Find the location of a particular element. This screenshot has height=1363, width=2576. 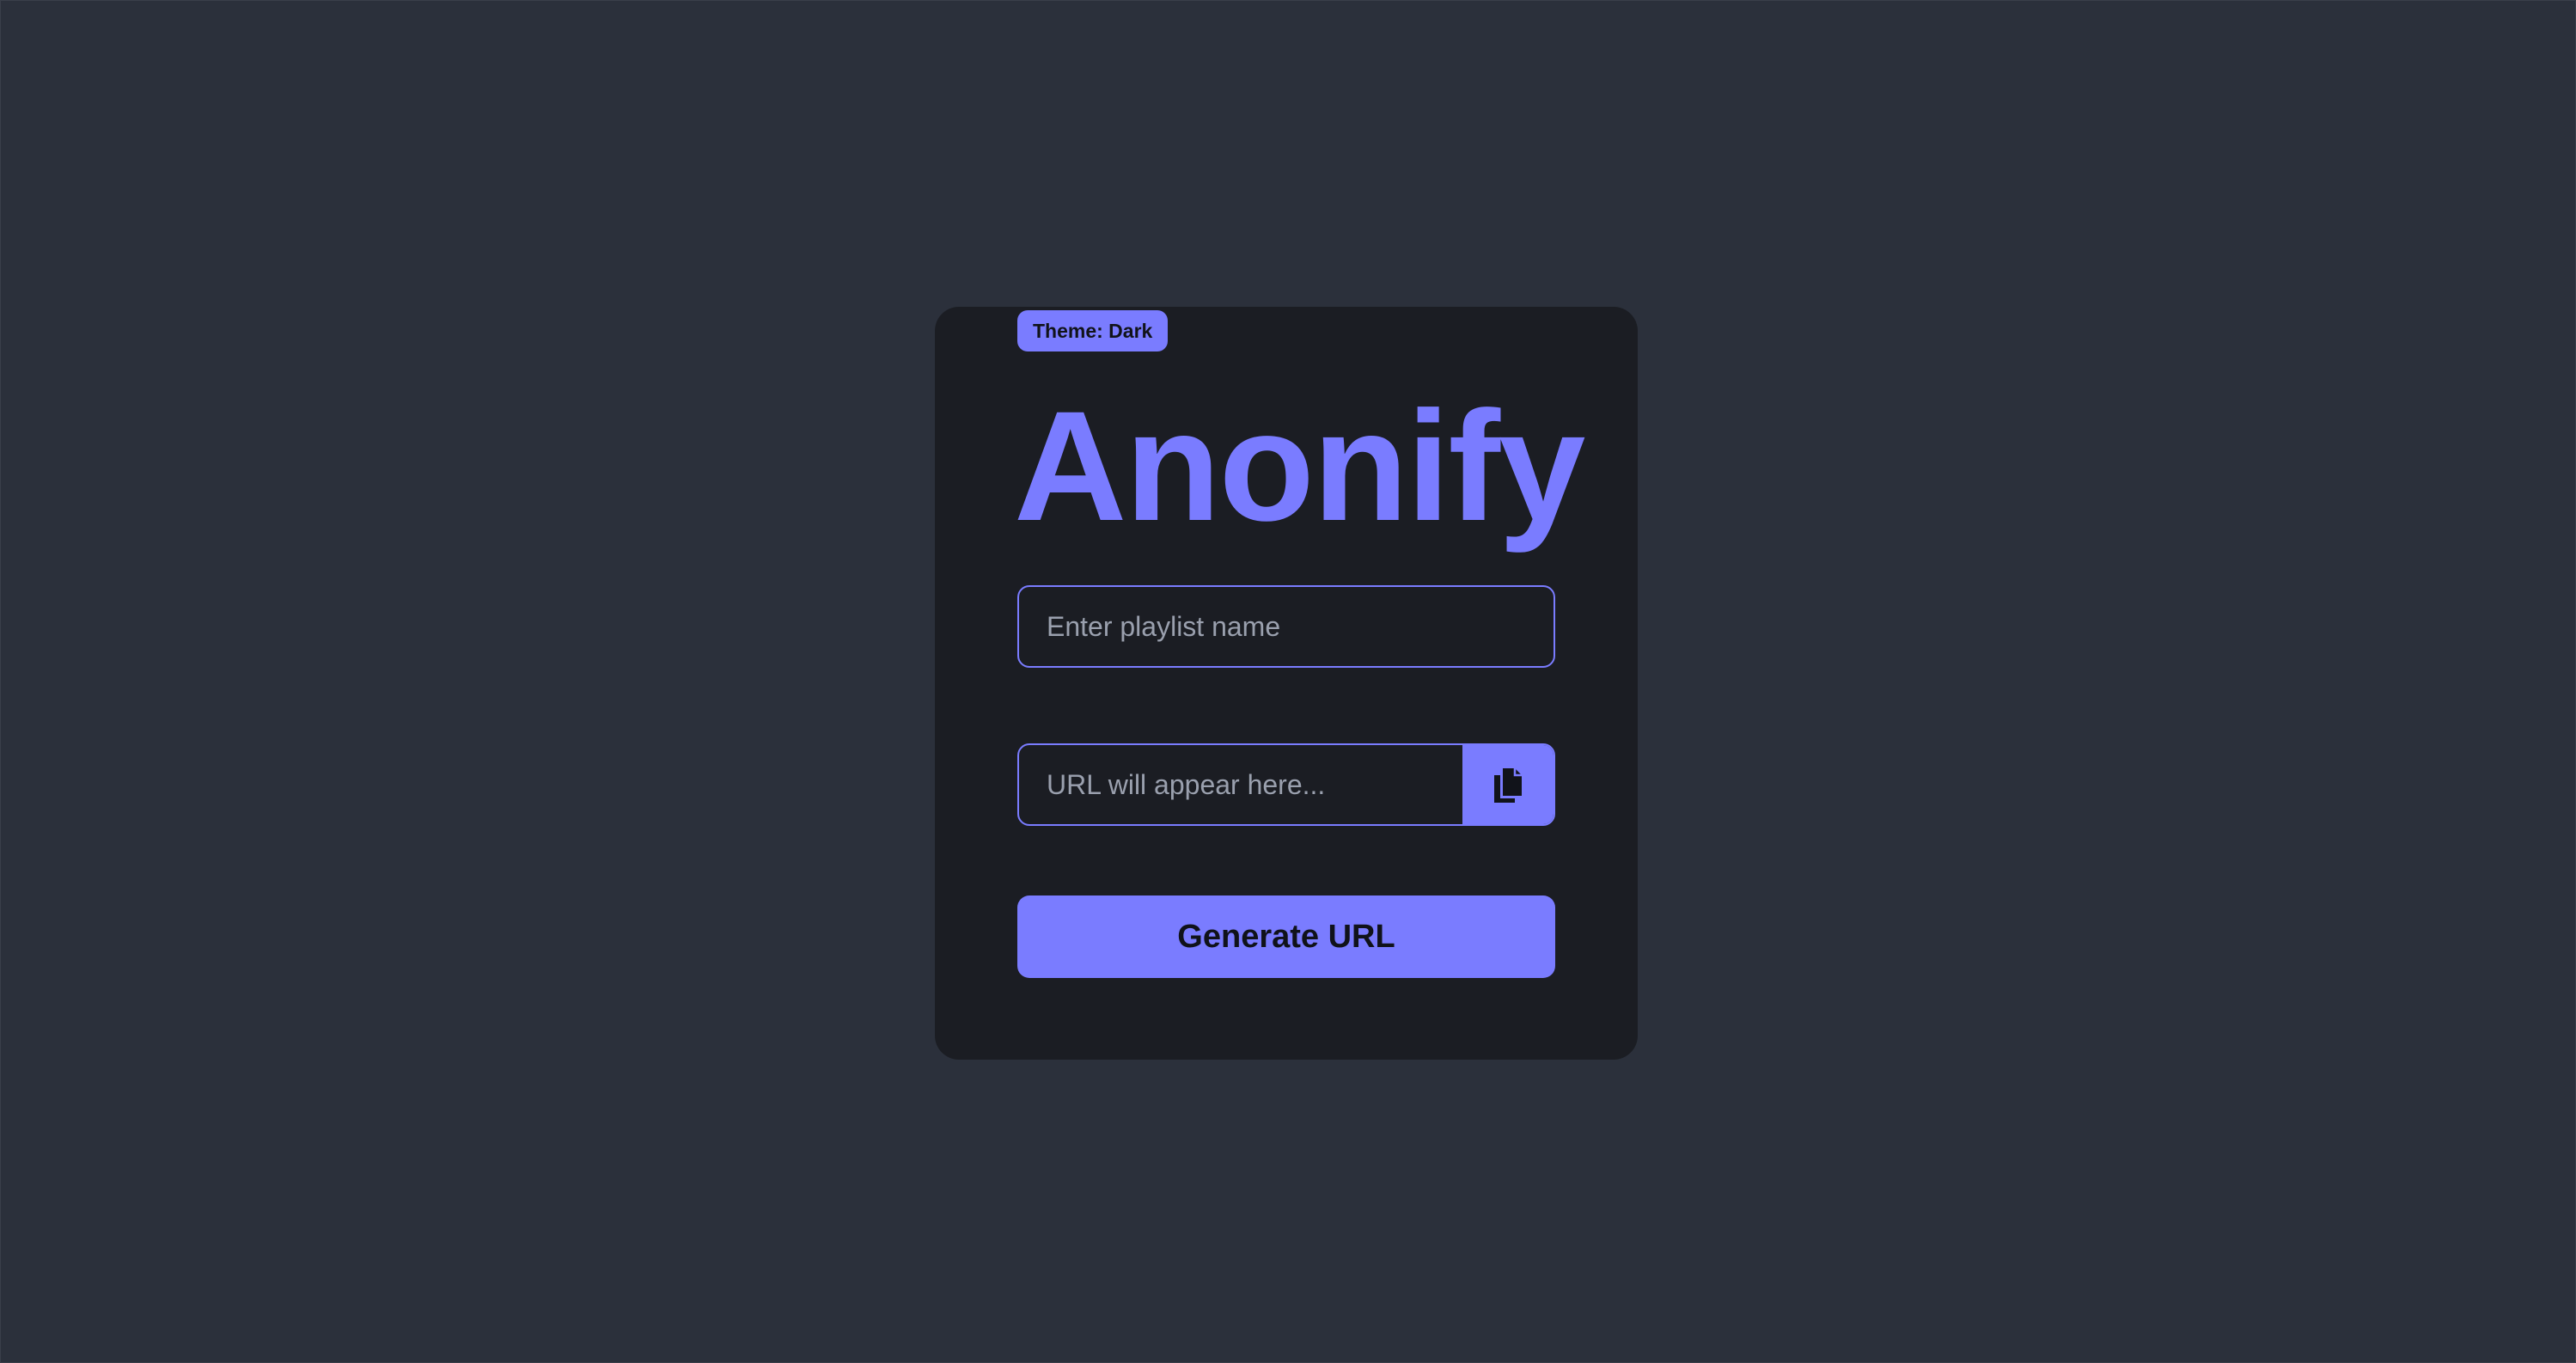

playlist-name-field is located at coordinates (1286, 626).